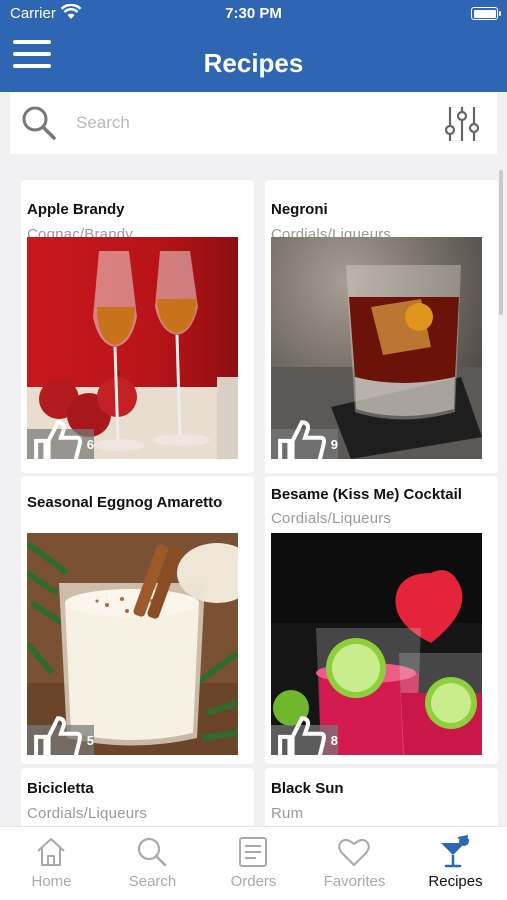 Image resolution: width=507 pixels, height=900 pixels. Describe the element at coordinates (152, 881) in the screenshot. I see `tab-label: Search` at that location.